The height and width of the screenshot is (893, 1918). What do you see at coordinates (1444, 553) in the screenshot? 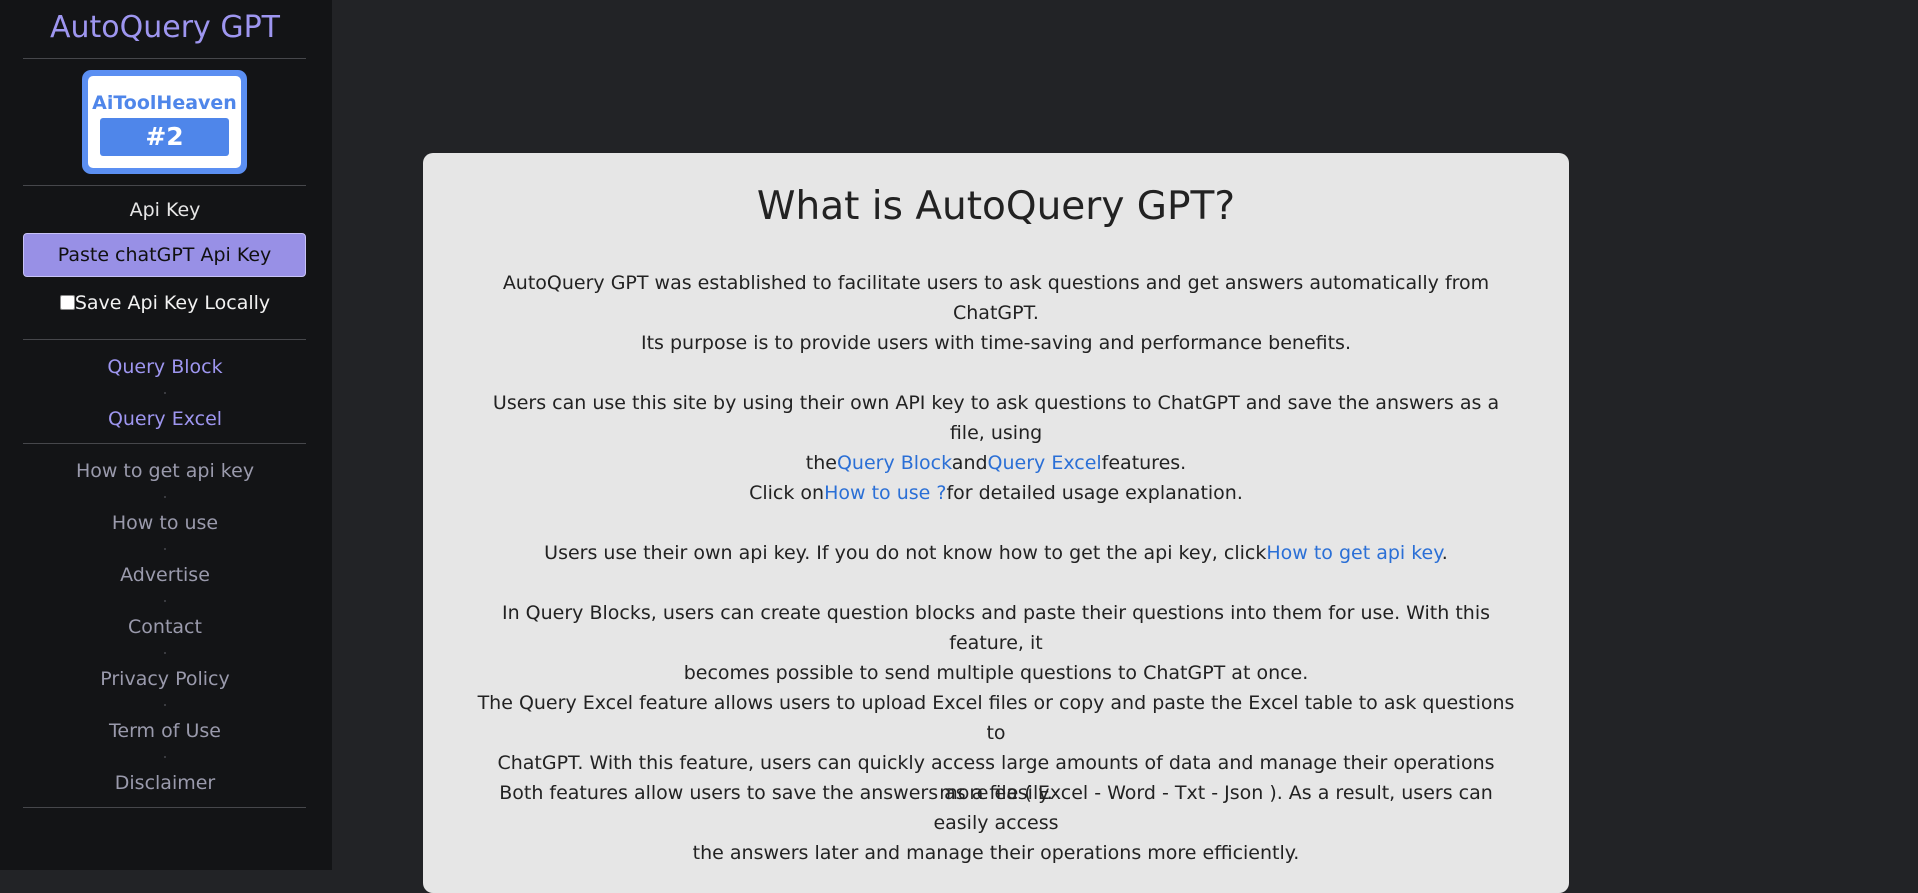
I see `api-key-text: .` at bounding box center [1444, 553].